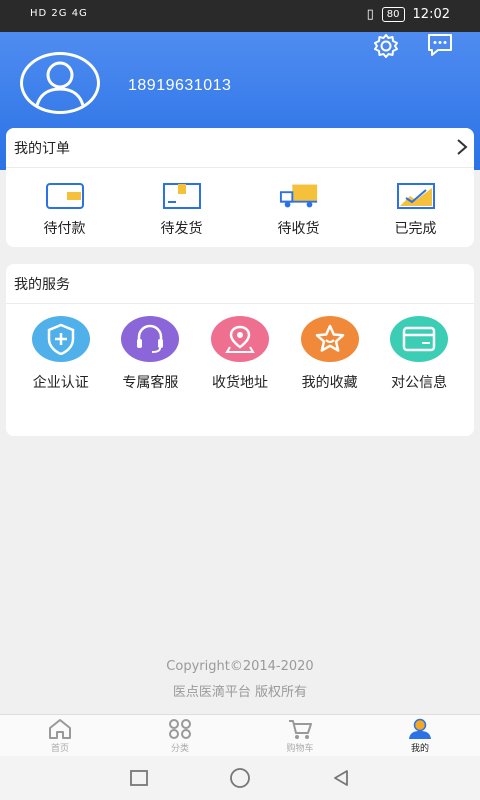 The width and height of the screenshot is (480, 800). Describe the element at coordinates (415, 229) in the screenshot. I see `order-label: 已完成` at that location.